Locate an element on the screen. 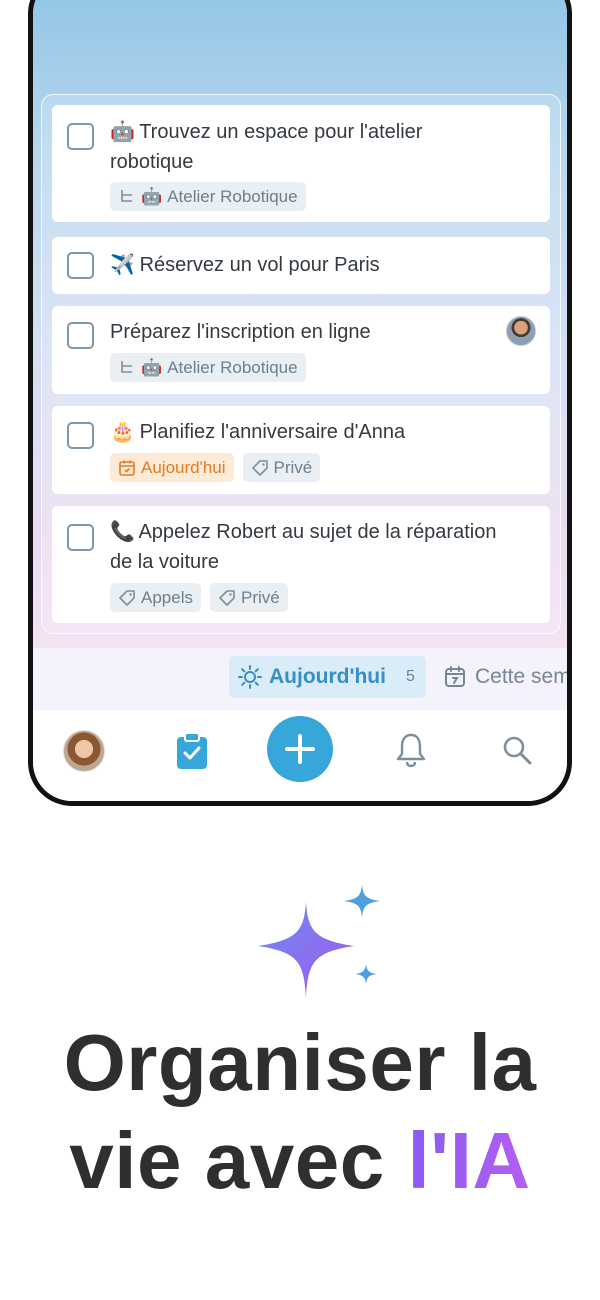 The height and width of the screenshot is (1300, 600). task-tags: Aujourd'hui Privé is located at coordinates (215, 467).